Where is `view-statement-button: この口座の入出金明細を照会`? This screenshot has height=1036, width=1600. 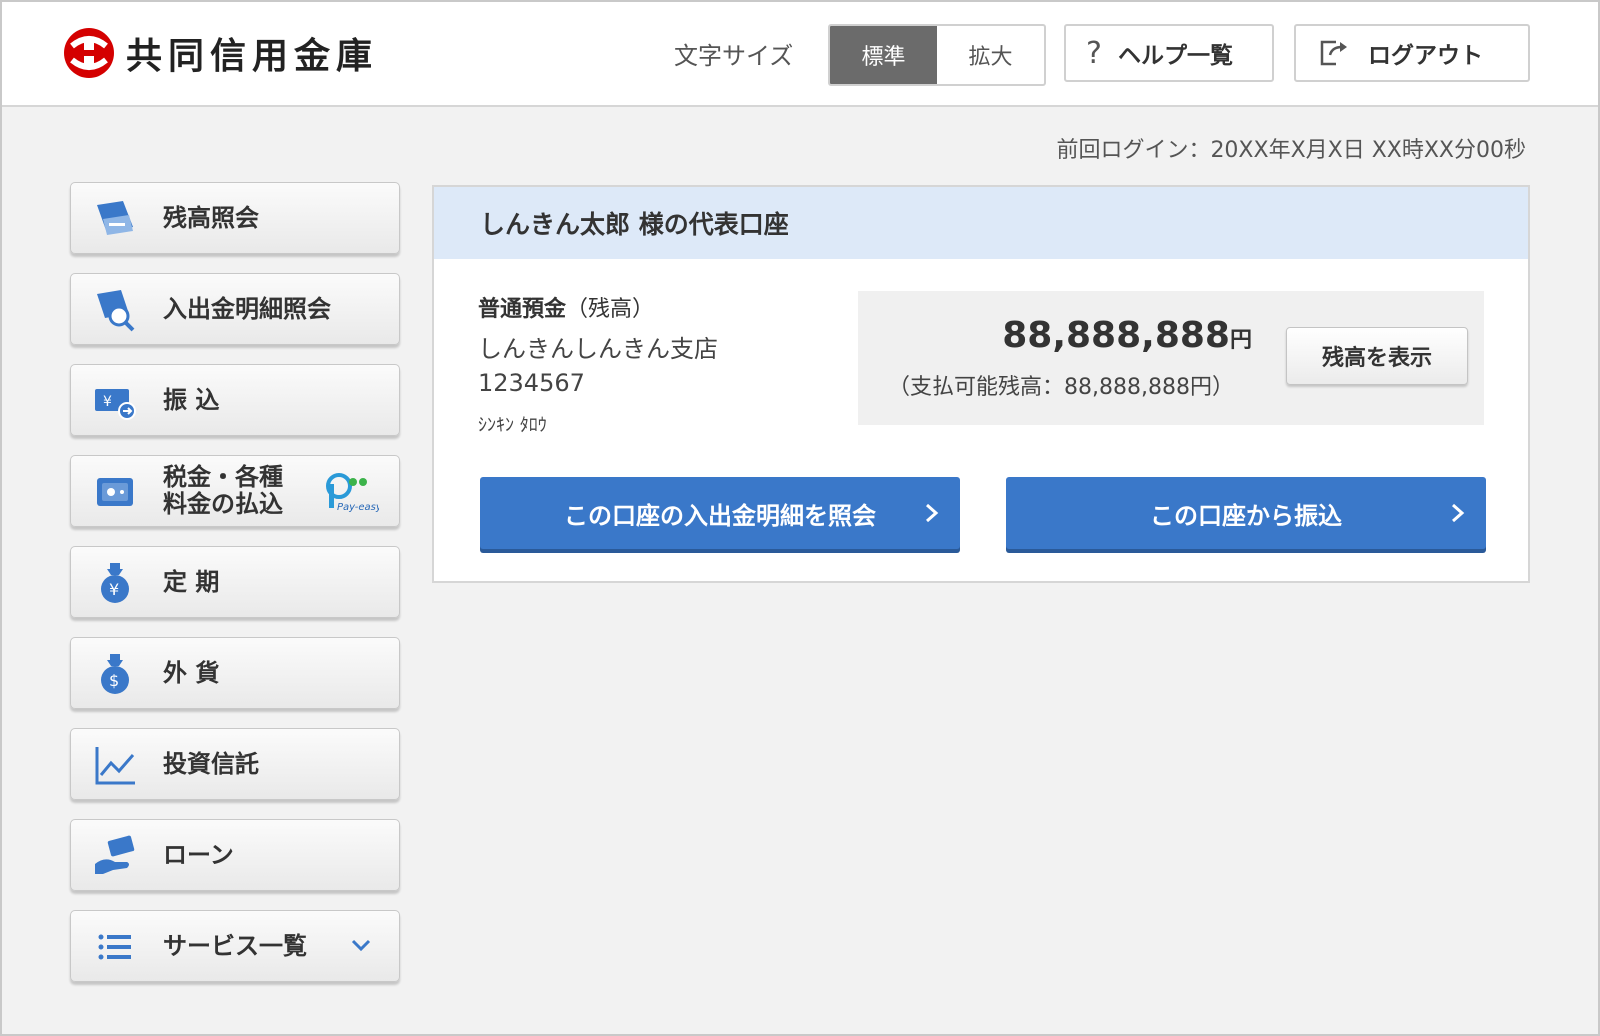
view-statement-button: この口座の入出金明細を照会 is located at coordinates (720, 513).